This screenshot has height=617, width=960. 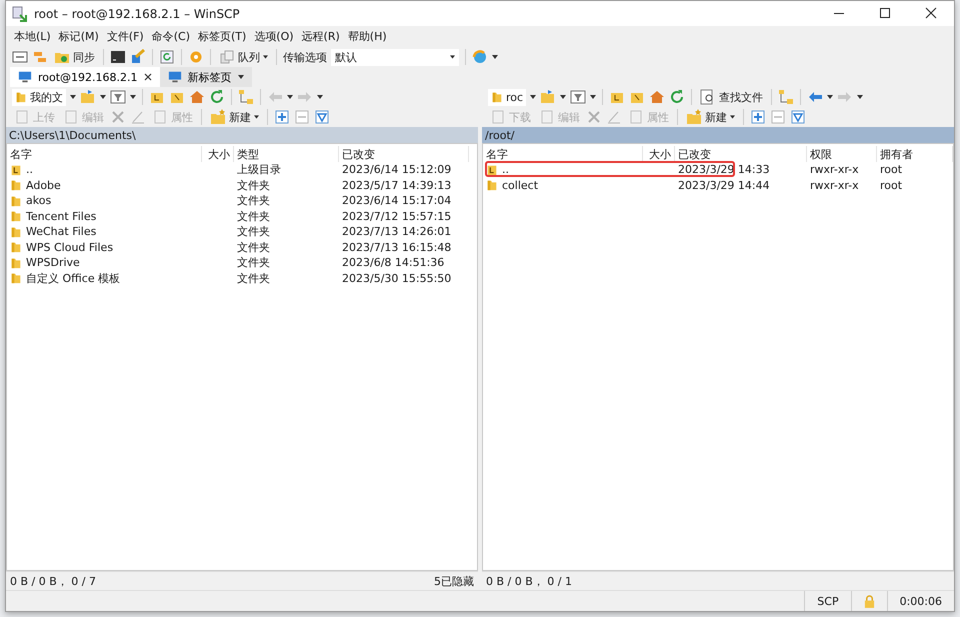 I want to click on hidden-count: 5已隐藏, so click(x=454, y=581).